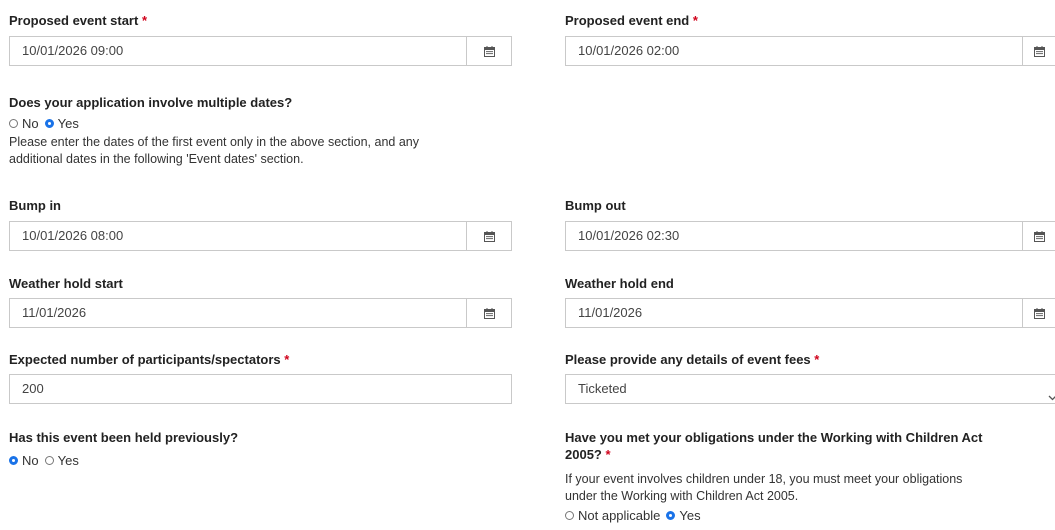  I want to click on proposed-start-field: 10/01/2026 09:00, so click(260, 51).